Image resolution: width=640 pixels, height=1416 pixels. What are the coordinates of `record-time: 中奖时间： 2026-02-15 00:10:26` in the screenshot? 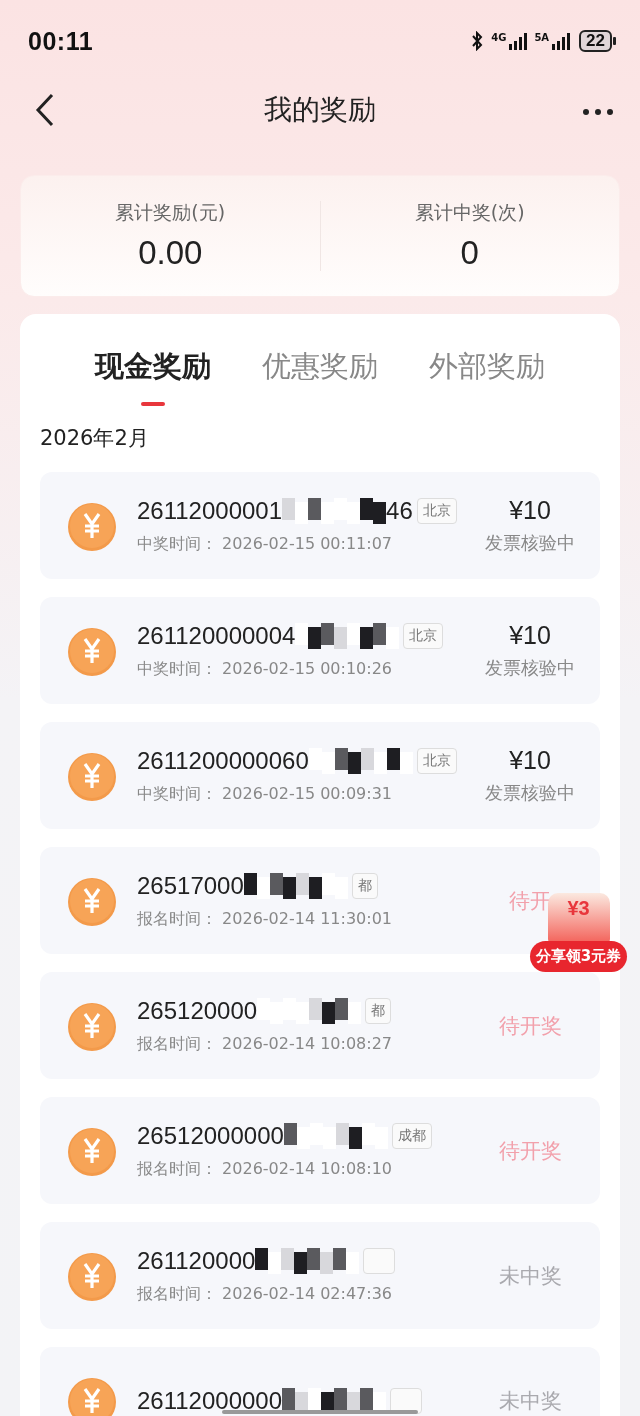 It's located at (265, 669).